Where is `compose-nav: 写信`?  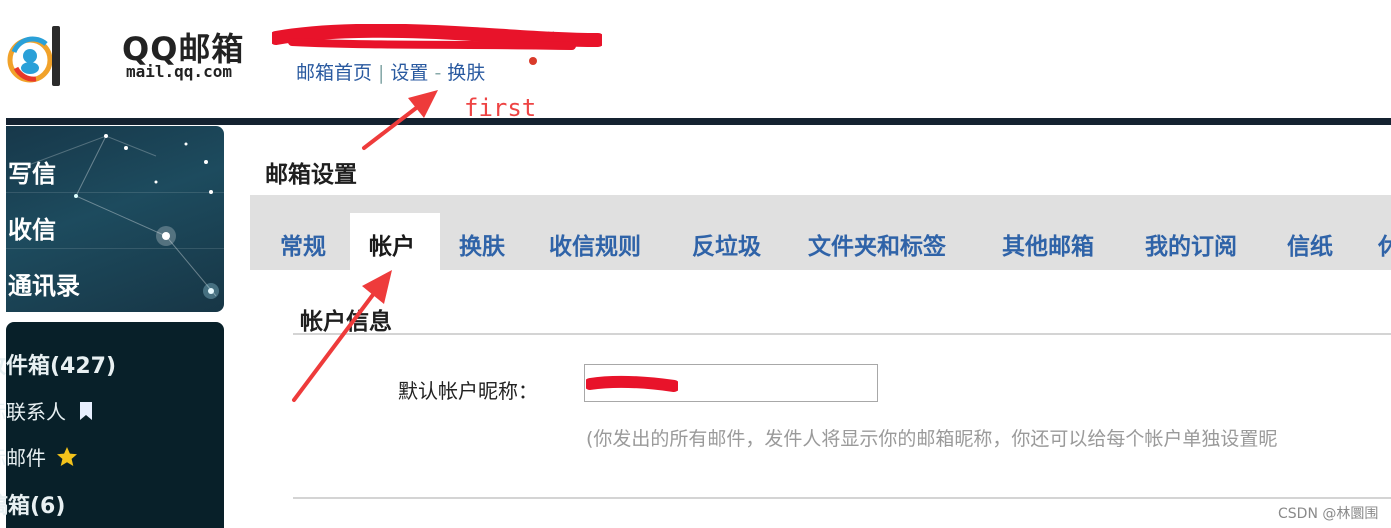
compose-nav: 写信 is located at coordinates (115, 171).